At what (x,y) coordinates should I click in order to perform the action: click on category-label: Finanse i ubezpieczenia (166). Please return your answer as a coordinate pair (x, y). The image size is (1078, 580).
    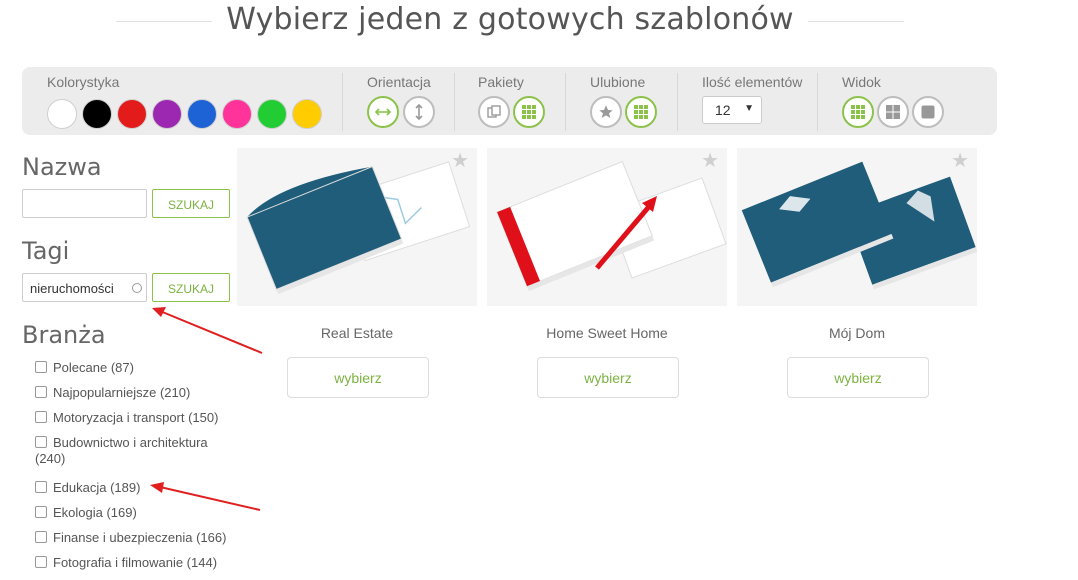
    Looking at the image, I should click on (140, 537).